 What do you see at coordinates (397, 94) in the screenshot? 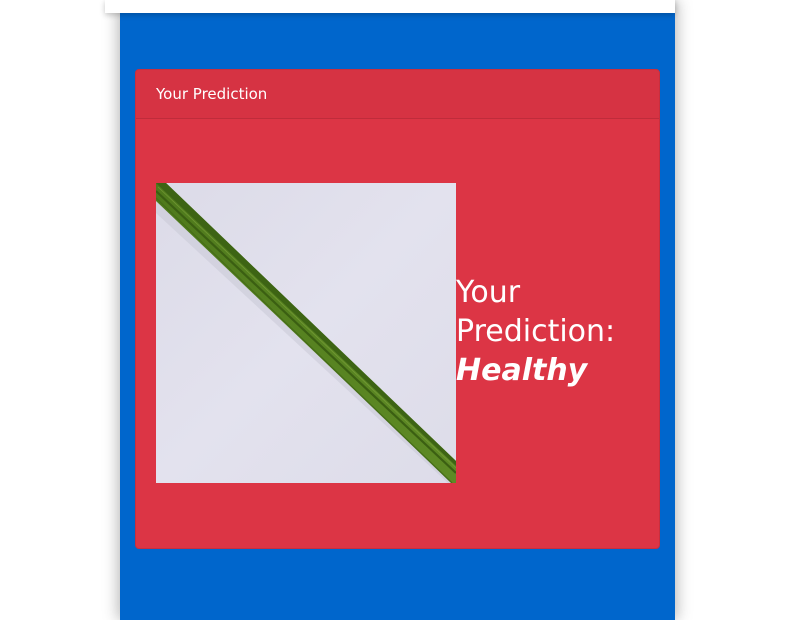
I see `card-header: Your Prediction` at bounding box center [397, 94].